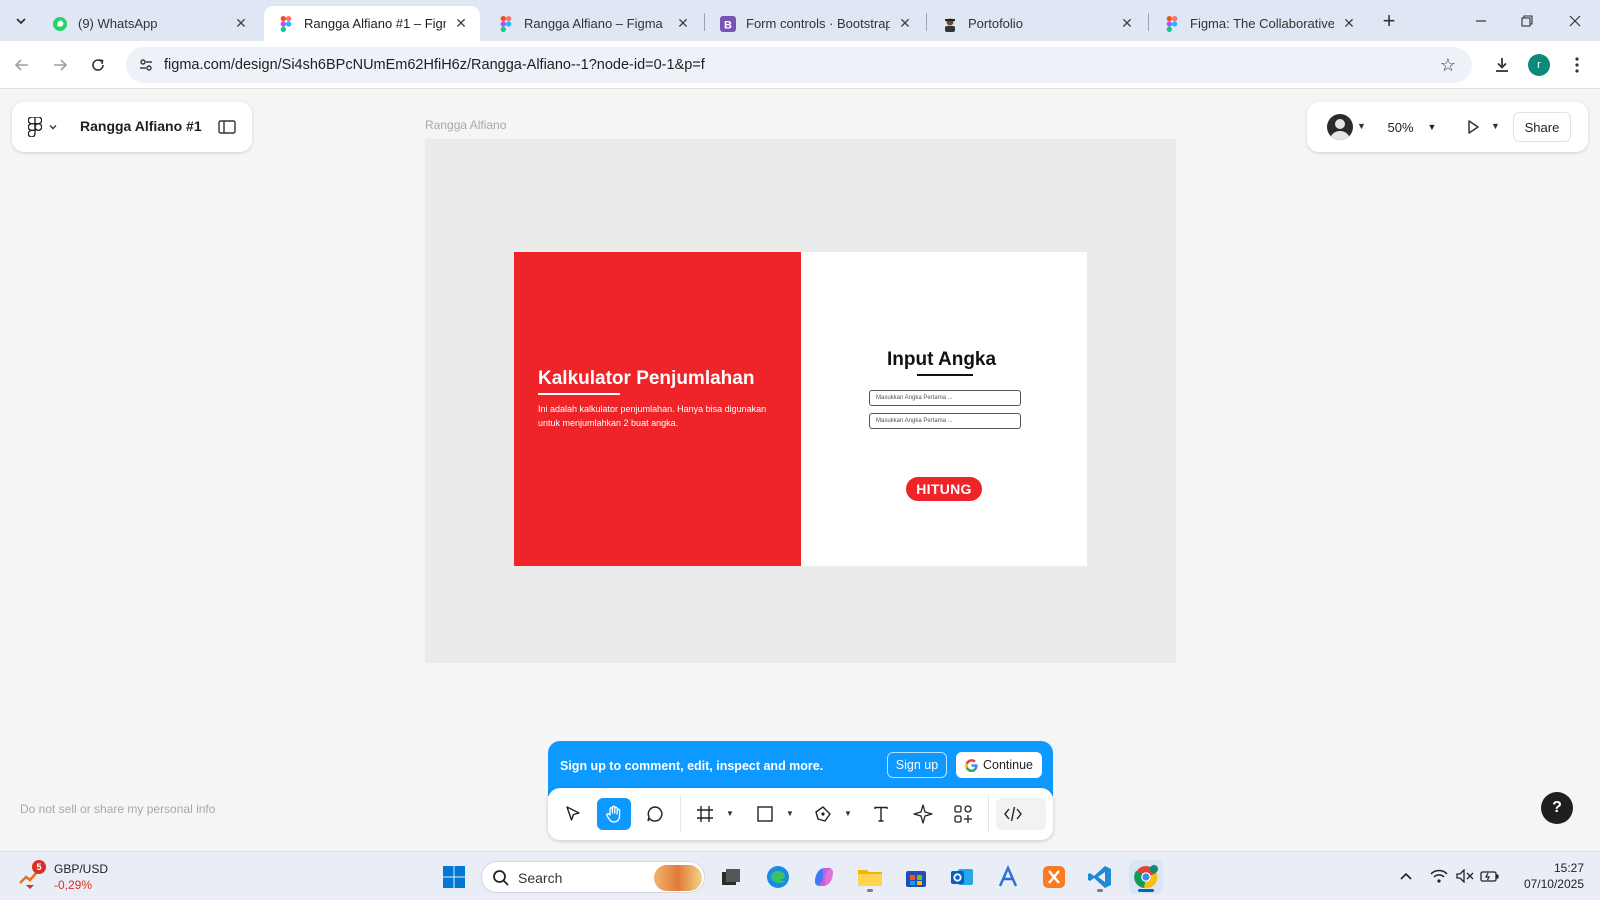 Image resolution: width=1600 pixels, height=900 pixels. What do you see at coordinates (1502, 65) in the screenshot?
I see `downloads-button` at bounding box center [1502, 65].